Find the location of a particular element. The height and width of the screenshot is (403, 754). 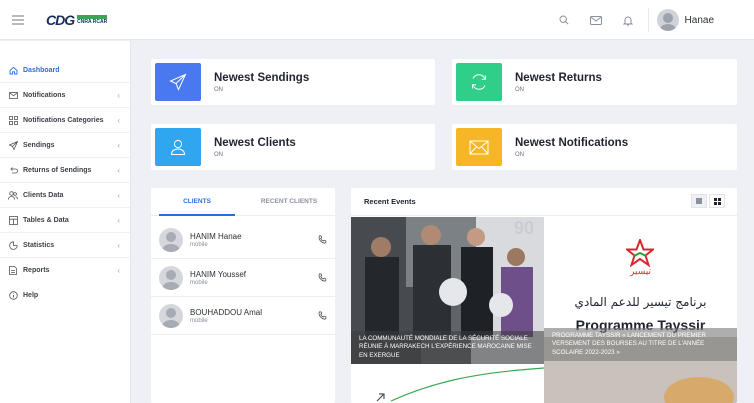

client-list-item: HANIM Hanae mobile is located at coordinates (243, 240).